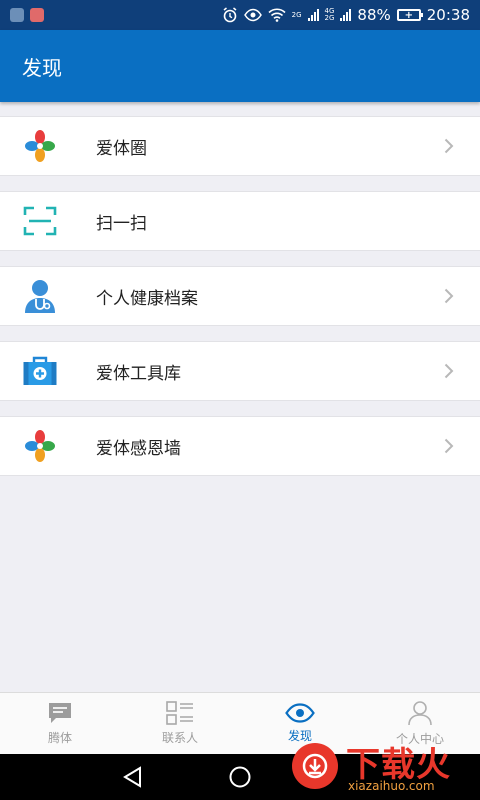 This screenshot has width=480, height=800. Describe the element at coordinates (296, 14) in the screenshot. I see `signal-type-label: 2G` at that location.